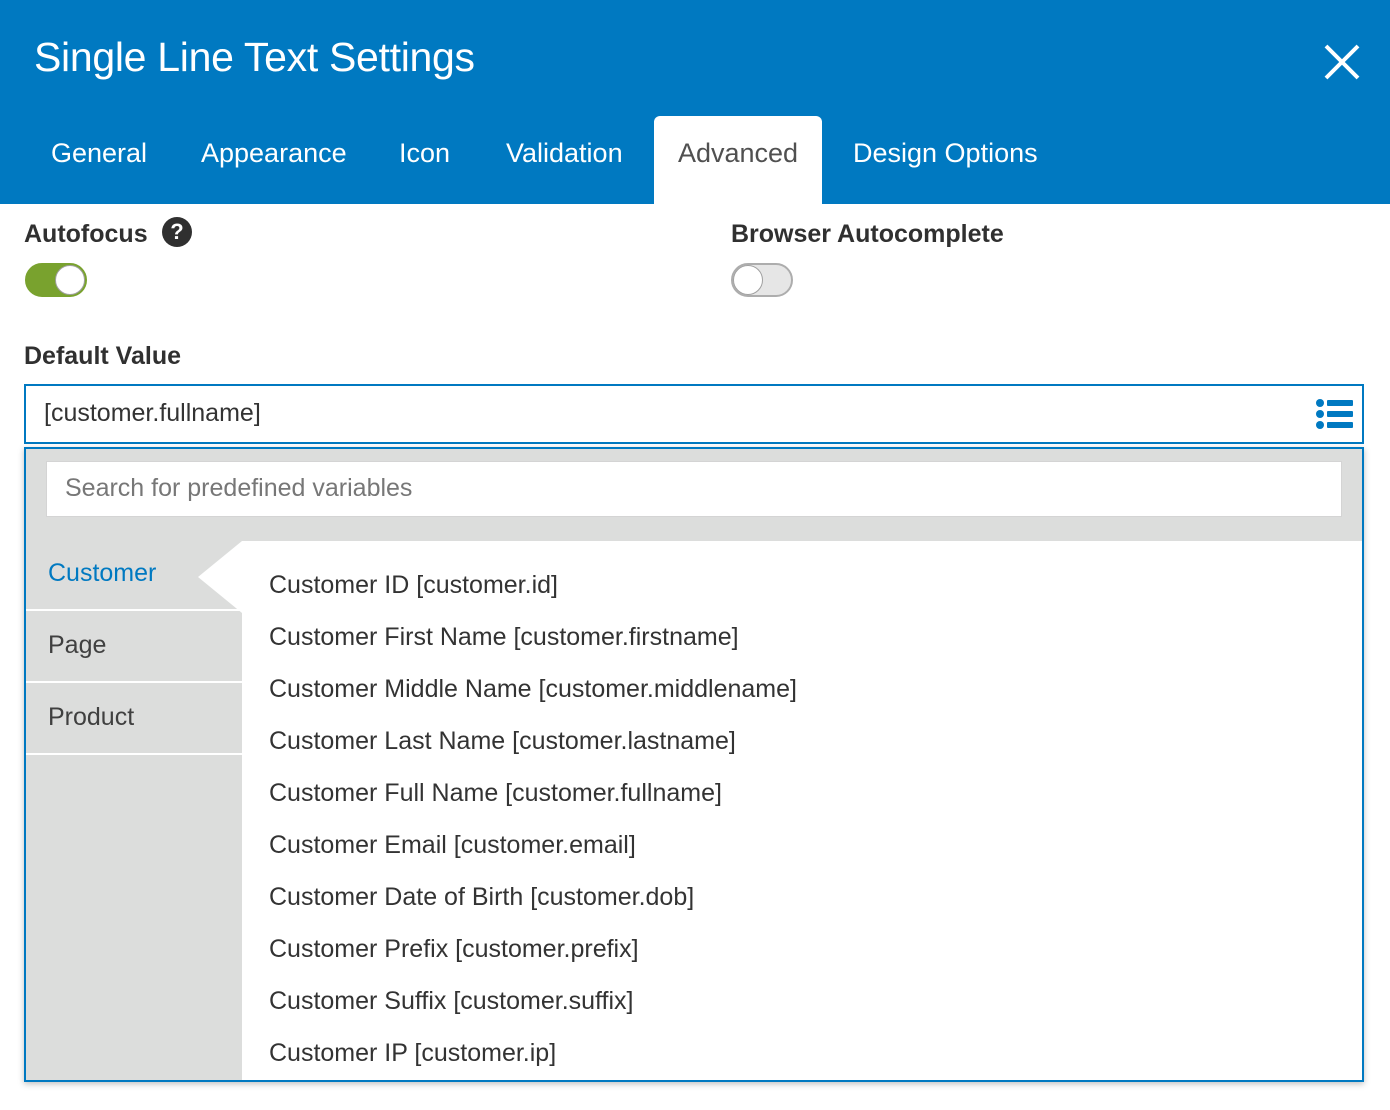  I want to click on variable-item: Customer Full Name [customer.fullname], so click(495, 793).